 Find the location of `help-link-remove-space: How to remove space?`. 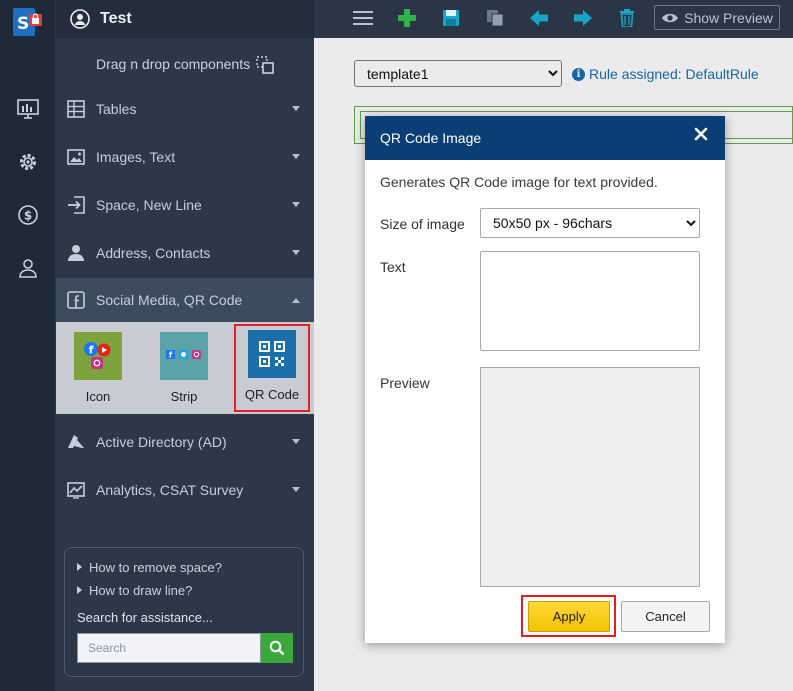

help-link-remove-space: How to remove space? is located at coordinates (184, 567).